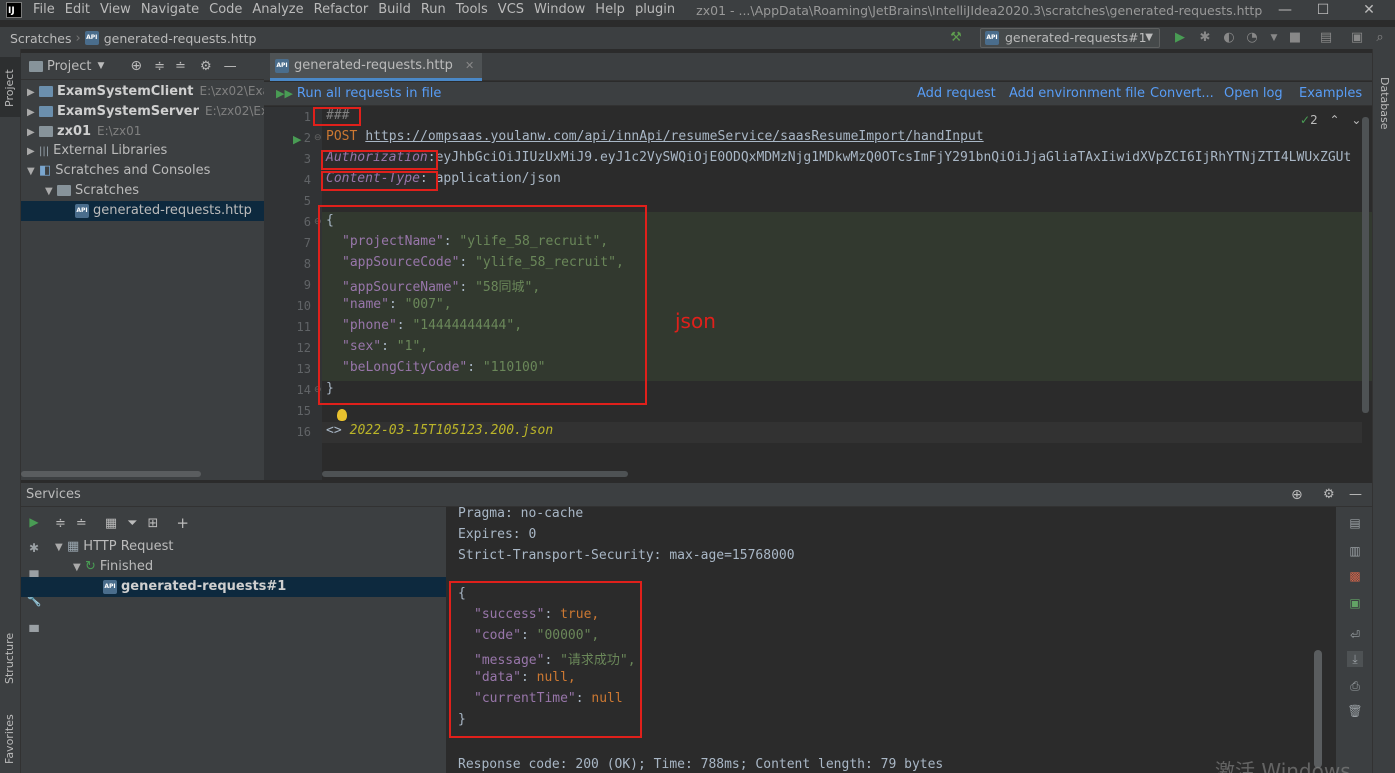 The height and width of the screenshot is (773, 1395). Describe the element at coordinates (1077, 93) in the screenshot. I see `add-environment-file-link: Add environment file` at that location.